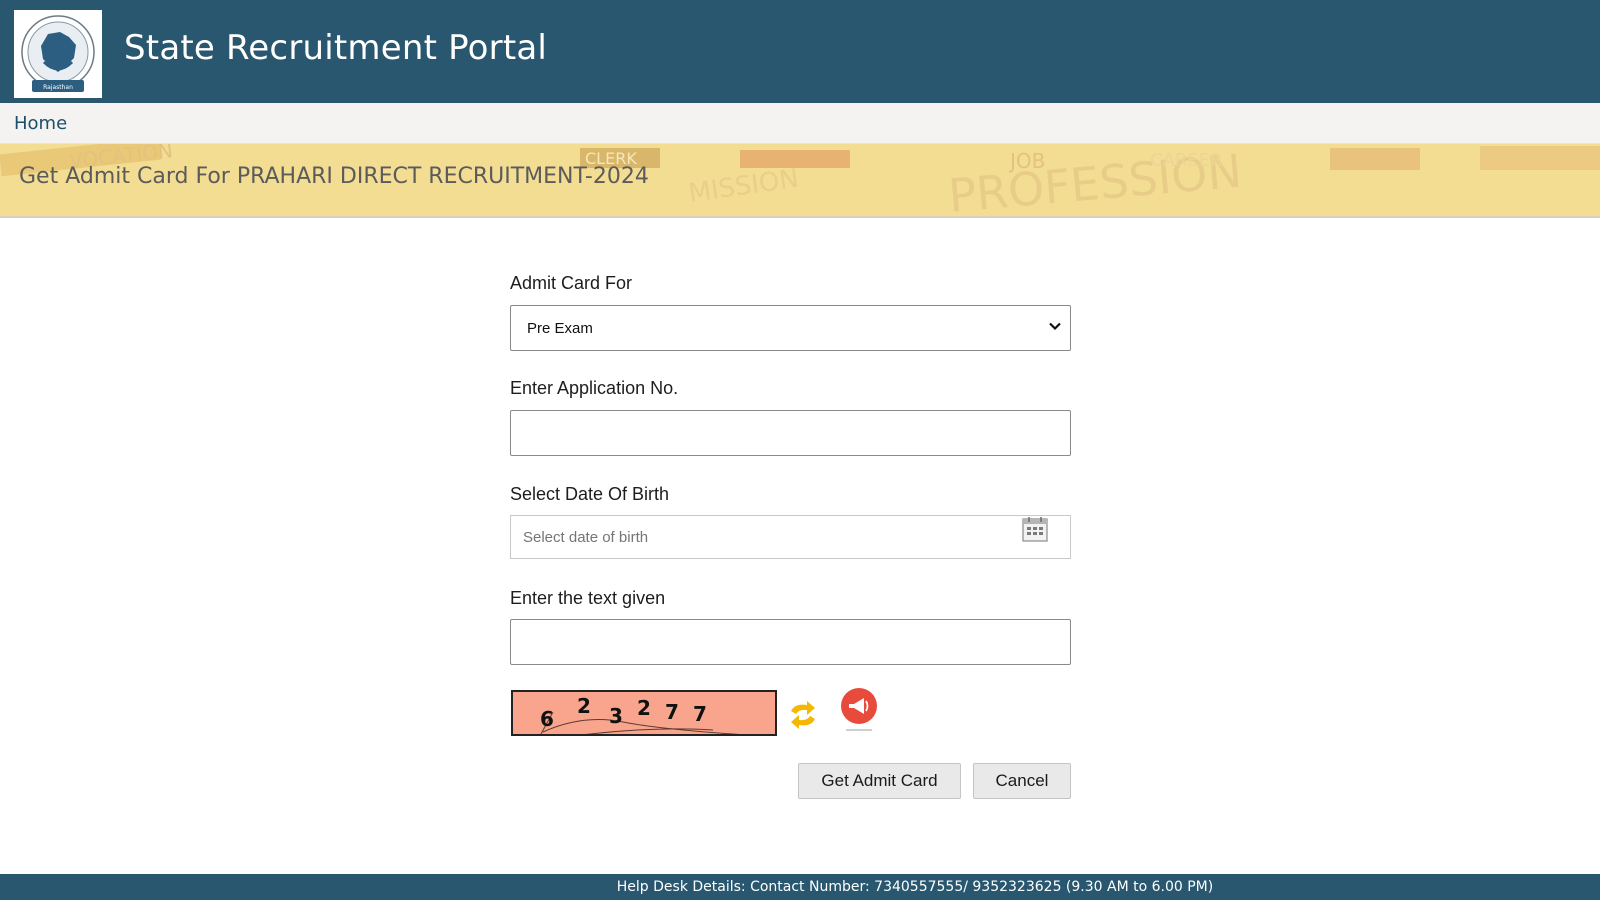 The height and width of the screenshot is (900, 1600). What do you see at coordinates (1186, 160) in the screenshot?
I see `svg-text: CAREER` at bounding box center [1186, 160].